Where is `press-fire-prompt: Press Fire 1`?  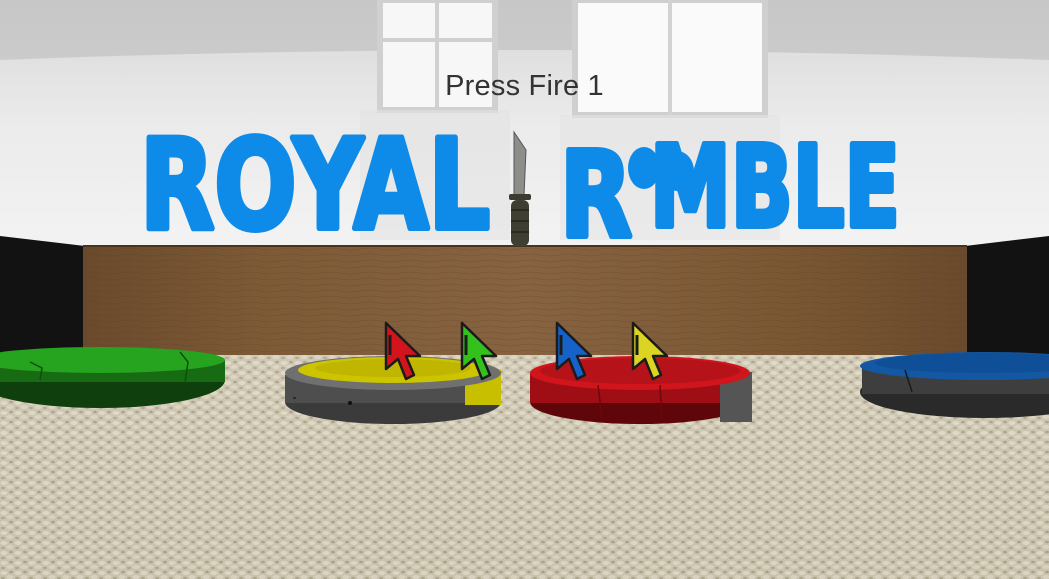
press-fire-prompt: Press Fire 1 is located at coordinates (524, 86).